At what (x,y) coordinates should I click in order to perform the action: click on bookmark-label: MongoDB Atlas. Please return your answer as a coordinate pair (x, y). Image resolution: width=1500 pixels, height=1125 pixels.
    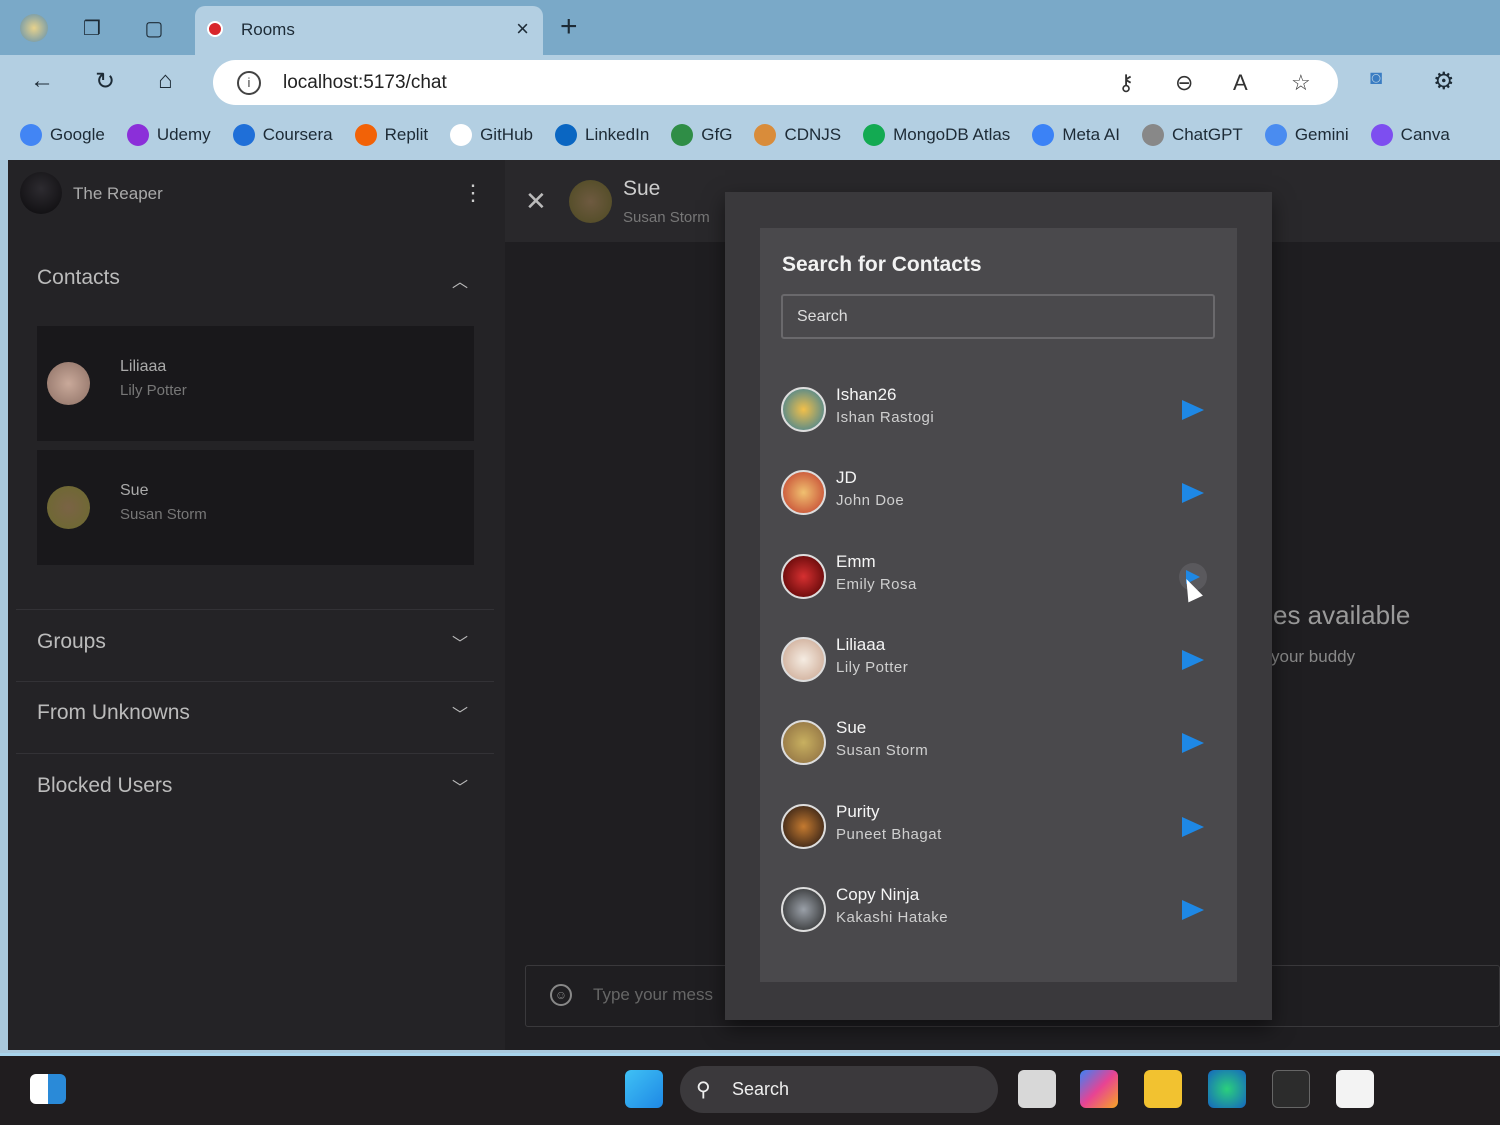
    Looking at the image, I should click on (952, 134).